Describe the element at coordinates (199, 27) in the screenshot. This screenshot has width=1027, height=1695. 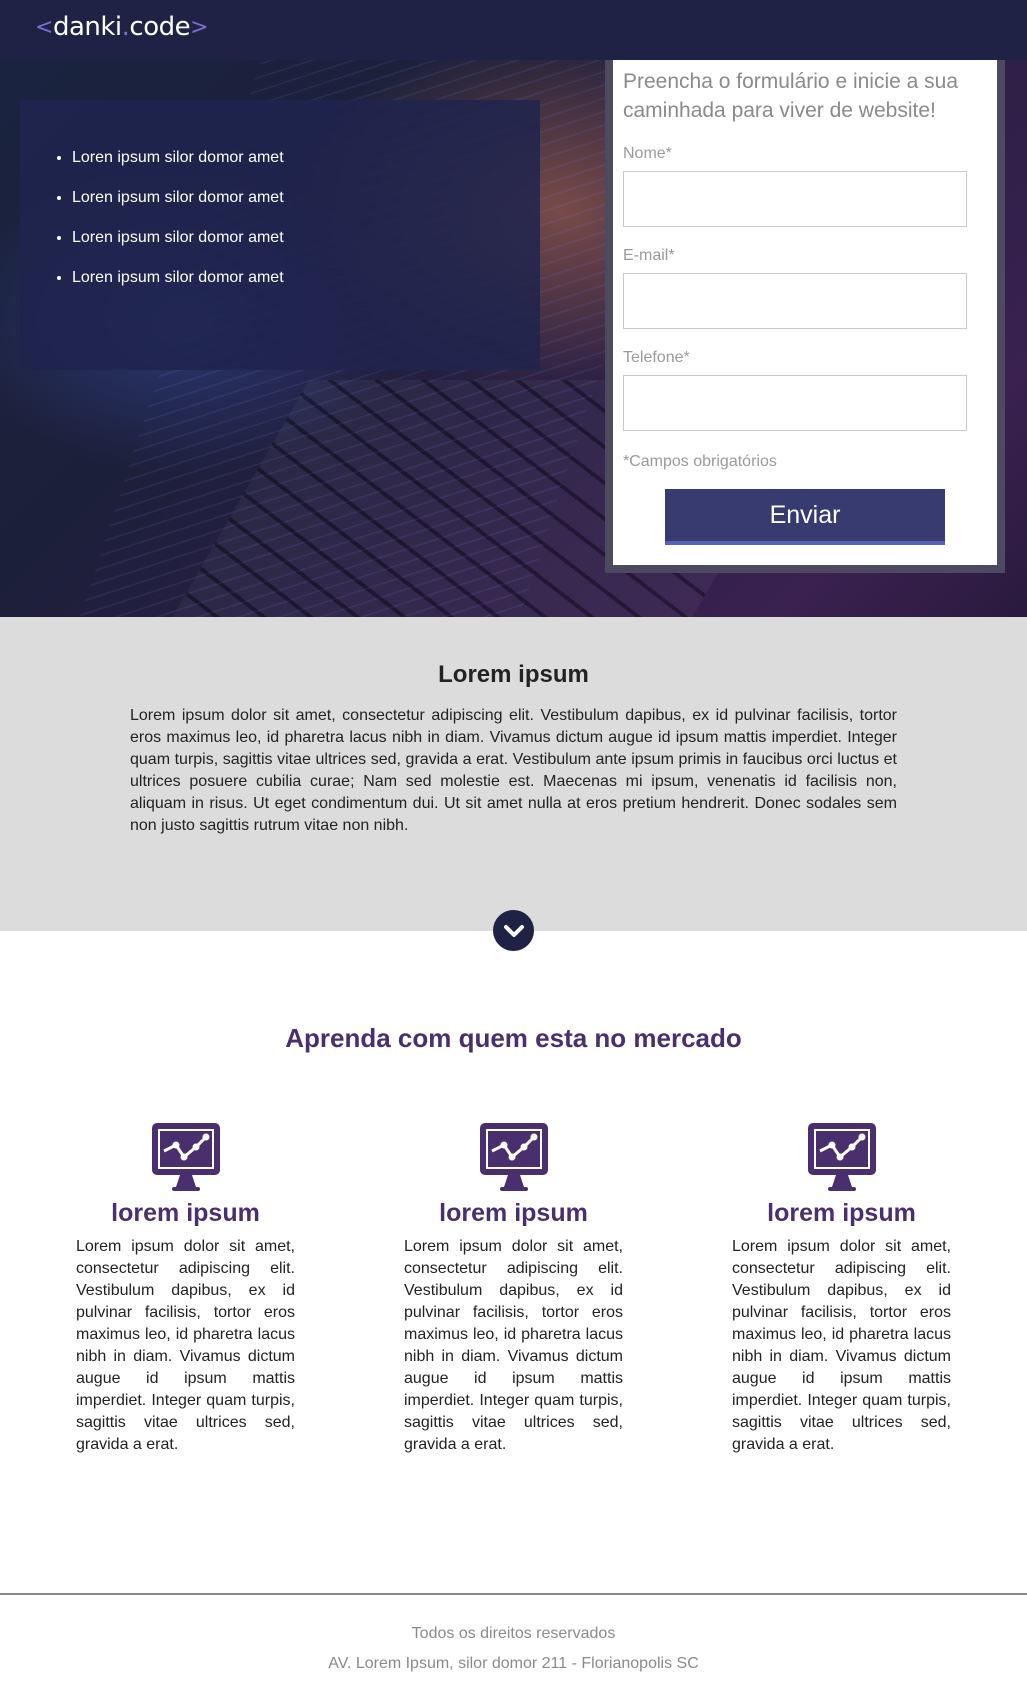
I see `logo-bracket-close: >` at that location.